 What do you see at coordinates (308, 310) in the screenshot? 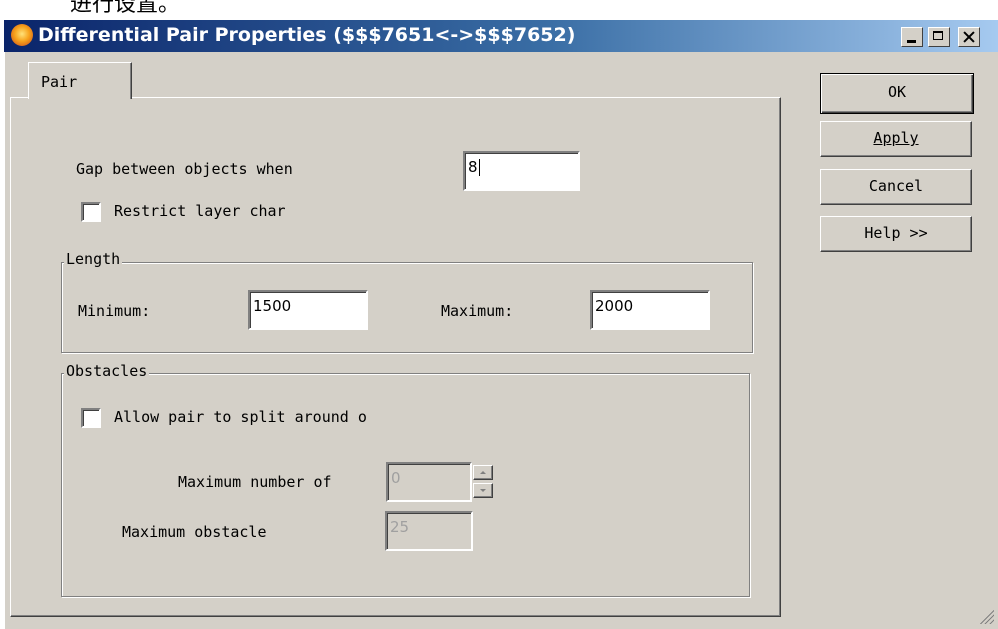
I see `minimum-length-input: 1500` at bounding box center [308, 310].